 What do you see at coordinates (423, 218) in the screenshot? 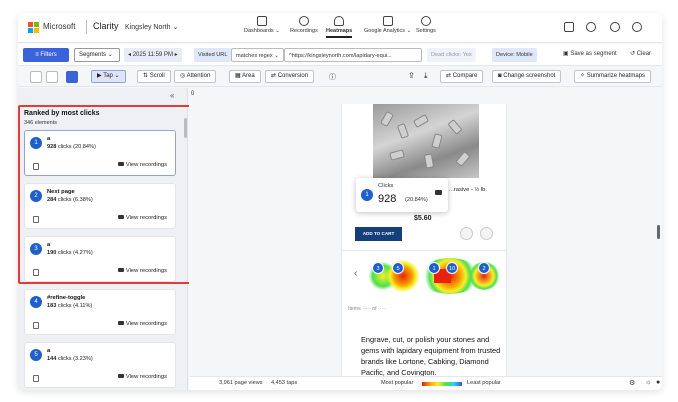
I see `product-price: $5.60` at bounding box center [423, 218].